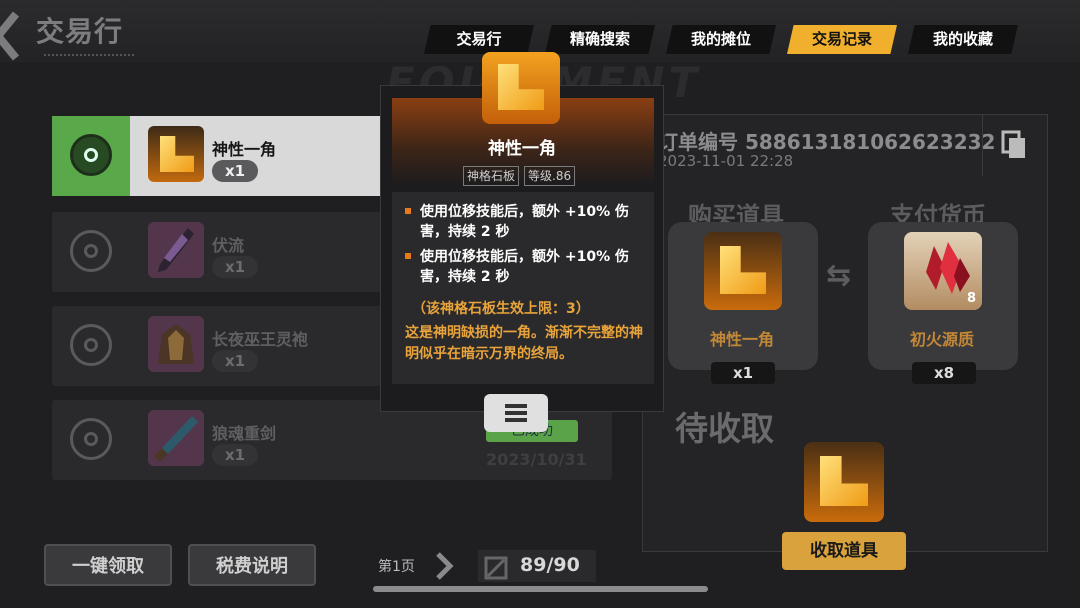 Image resolution: width=1080 pixels, height=608 pixels. What do you see at coordinates (176, 438) in the screenshot?
I see `greatsword-icon` at bounding box center [176, 438].